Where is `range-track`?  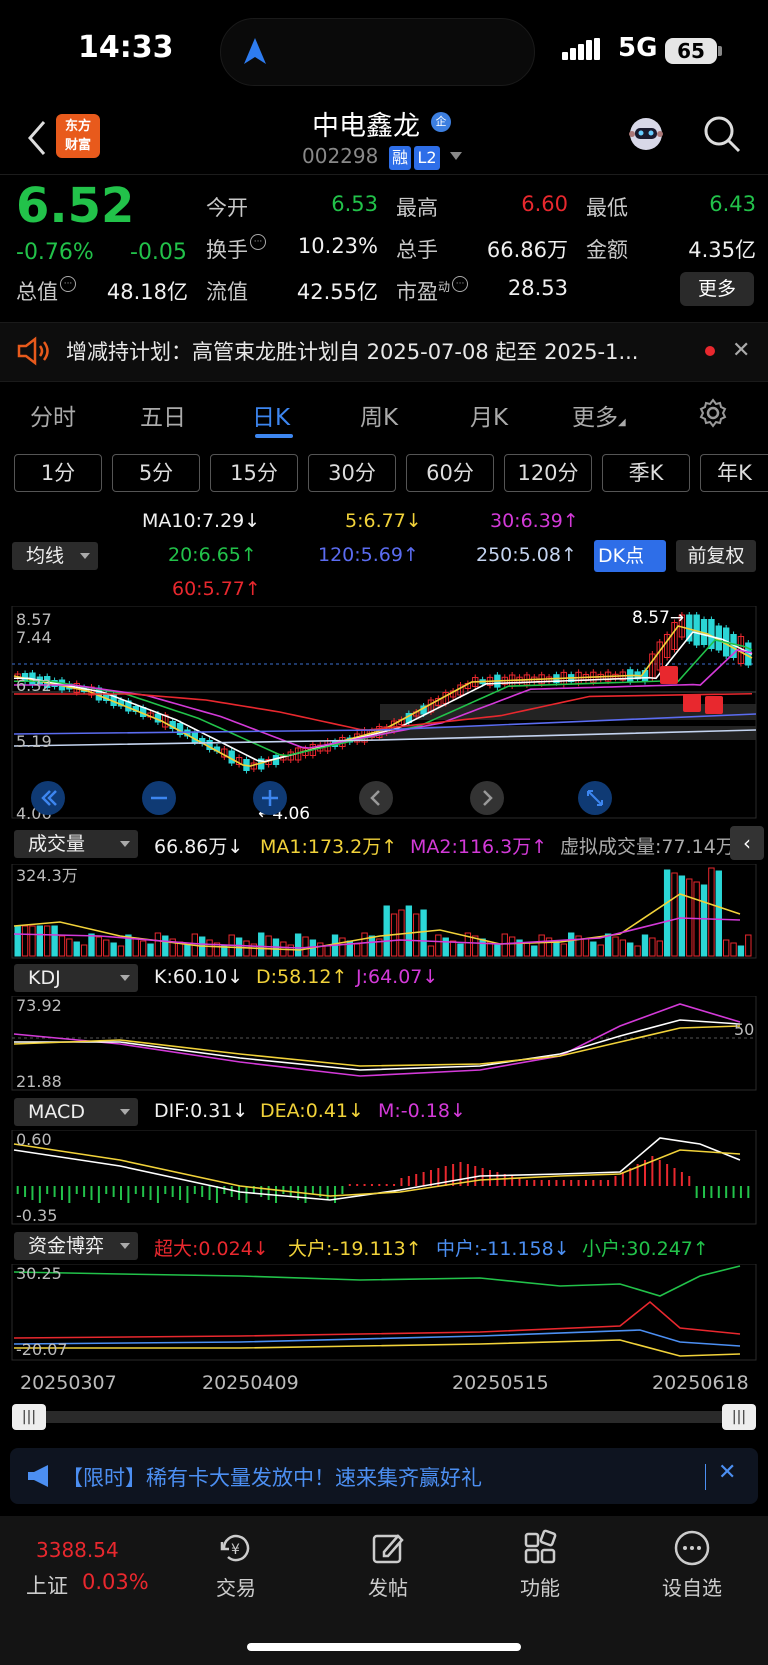 range-track is located at coordinates (385, 1417).